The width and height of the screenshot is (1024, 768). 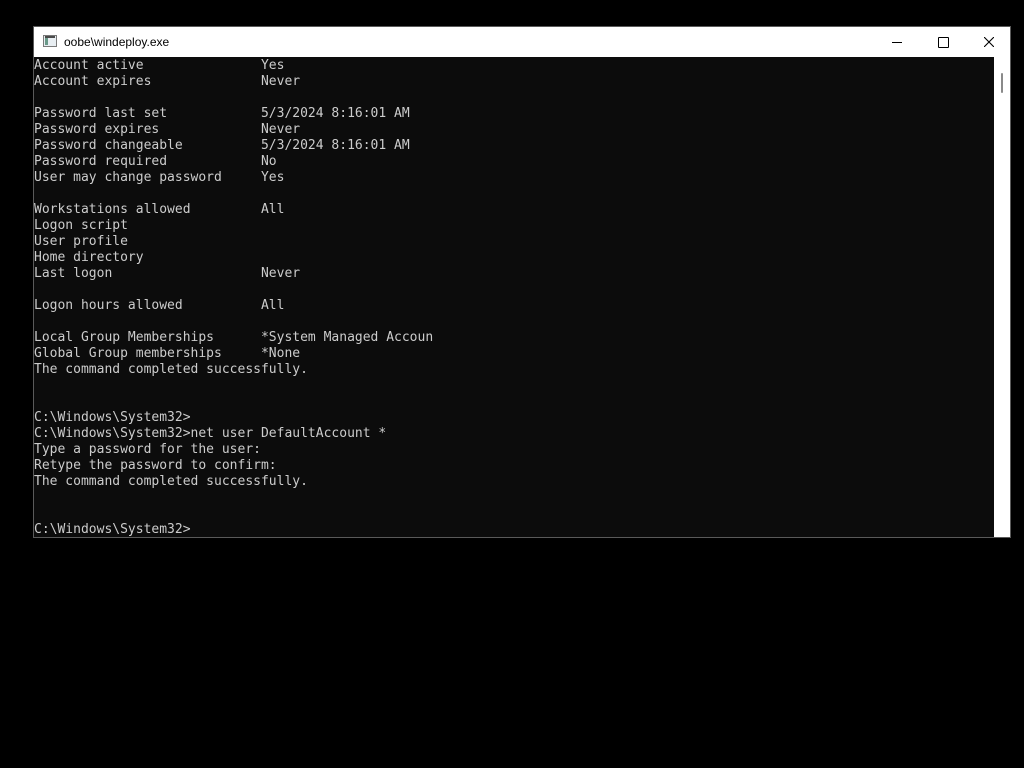 What do you see at coordinates (522, 42) in the screenshot?
I see `title-bar: oobe\windeploy.exe` at bounding box center [522, 42].